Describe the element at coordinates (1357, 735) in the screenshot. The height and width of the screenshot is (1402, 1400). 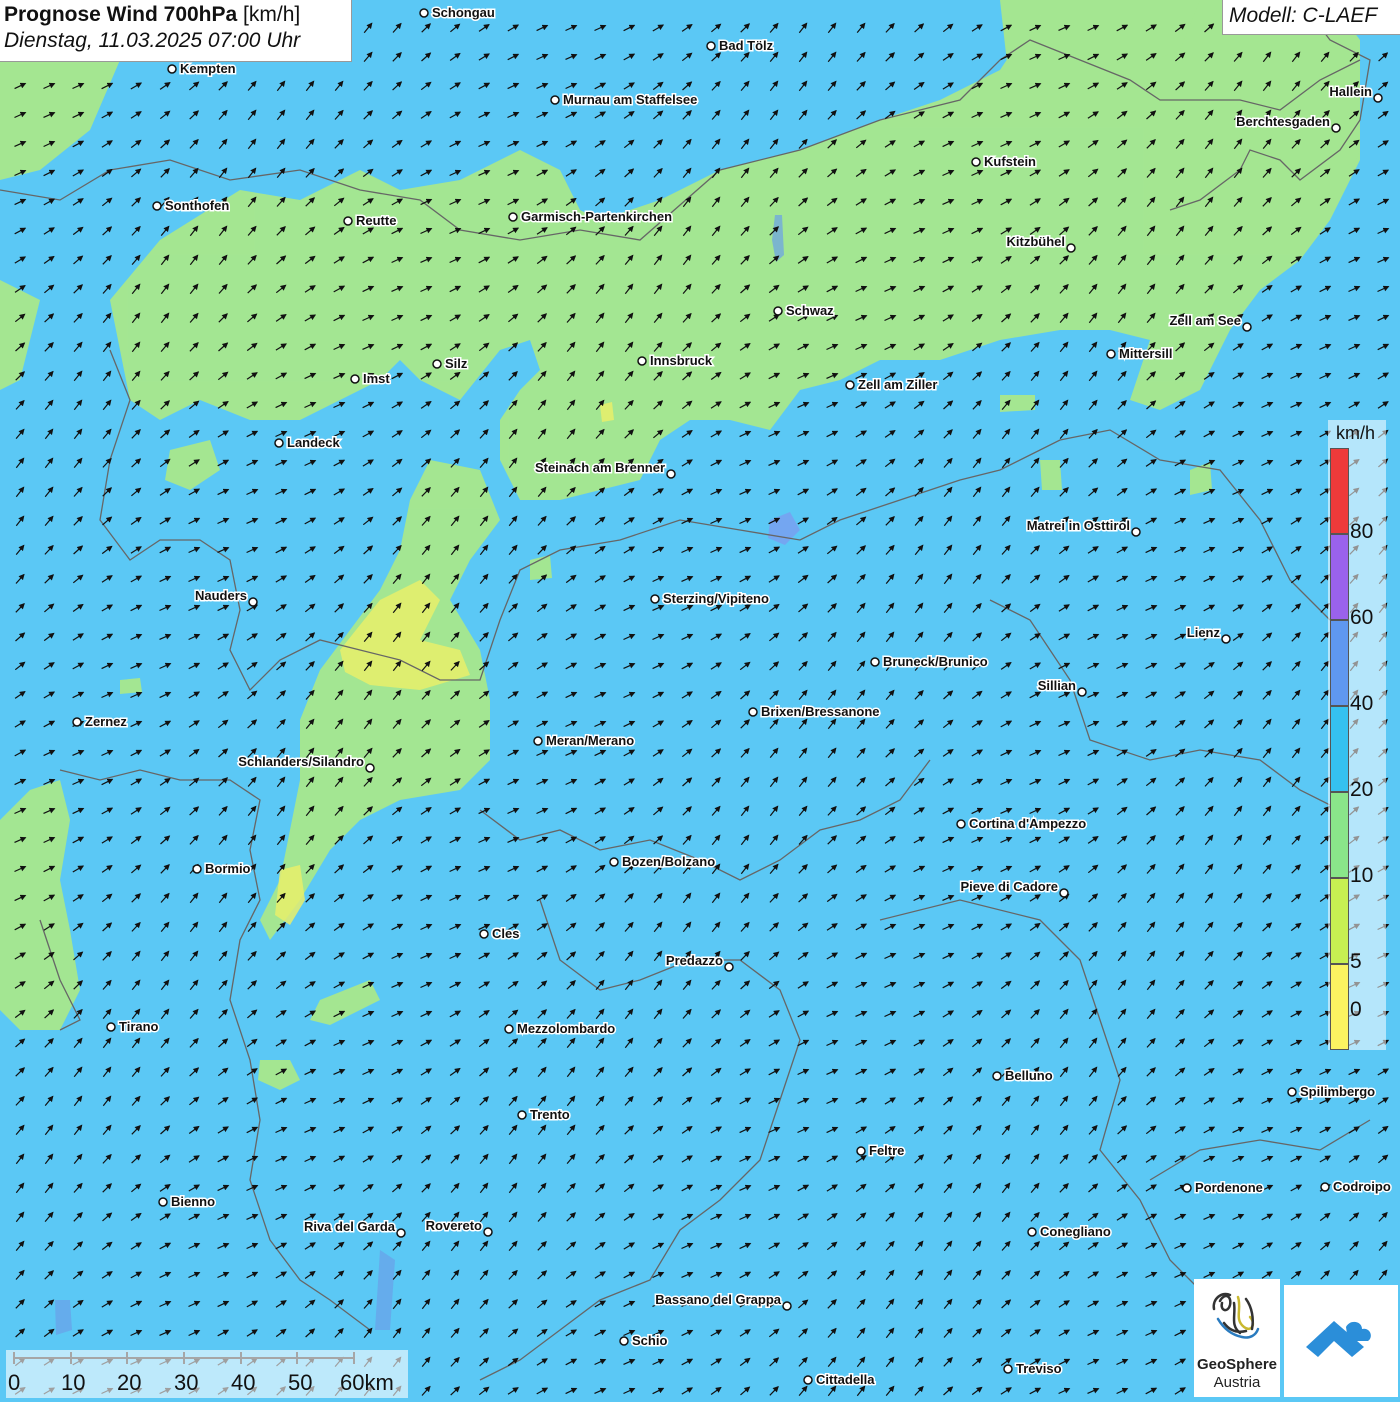
I see `color-legend: km/h 80 60 40 20 10 5 0` at that location.